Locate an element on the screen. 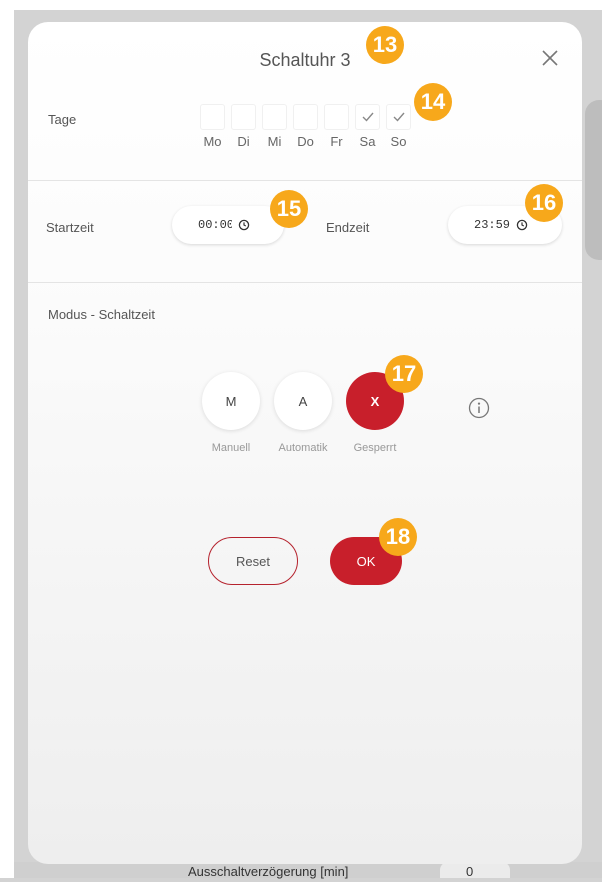  day-checkbox-do is located at coordinates (305, 117).